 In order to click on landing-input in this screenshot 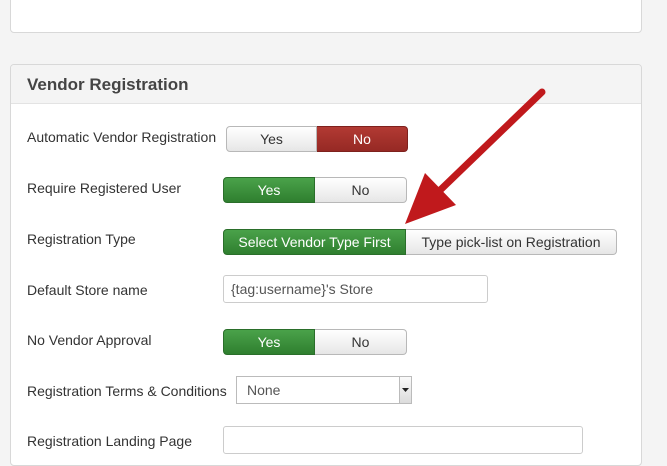, I will do `click(403, 440)`.